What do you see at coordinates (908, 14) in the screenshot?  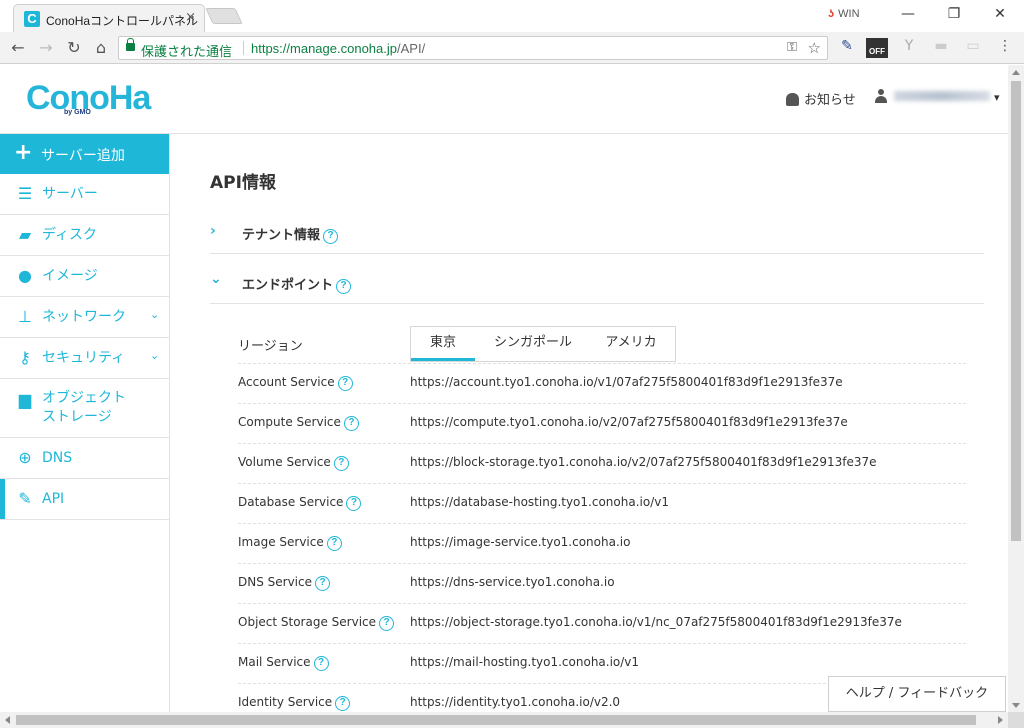 I see `minimize-button: —` at bounding box center [908, 14].